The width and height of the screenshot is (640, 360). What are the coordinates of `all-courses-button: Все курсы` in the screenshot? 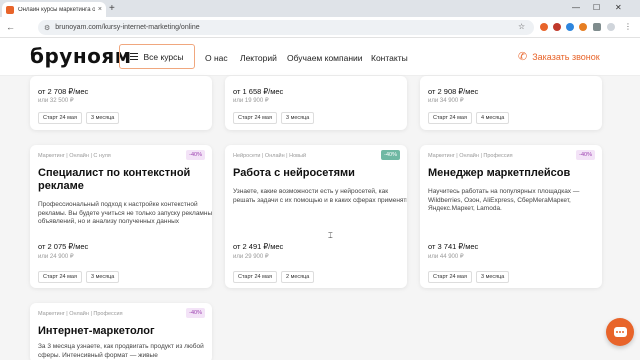 It's located at (157, 56).